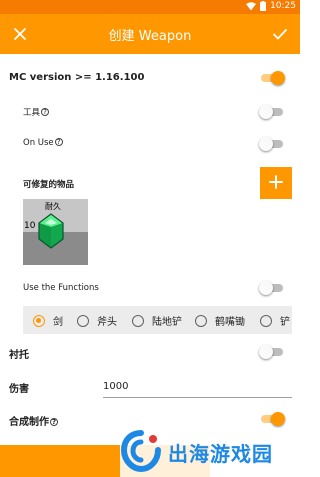  Describe the element at coordinates (33, 422) in the screenshot. I see `crafting-label: 合成制作?` at that location.